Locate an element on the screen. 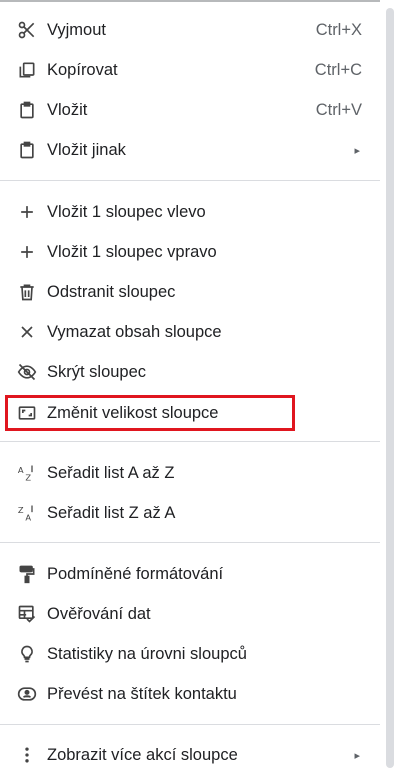 This screenshot has width=400, height=777. menu-item-label: Odstranit sloupec is located at coordinates (111, 291).